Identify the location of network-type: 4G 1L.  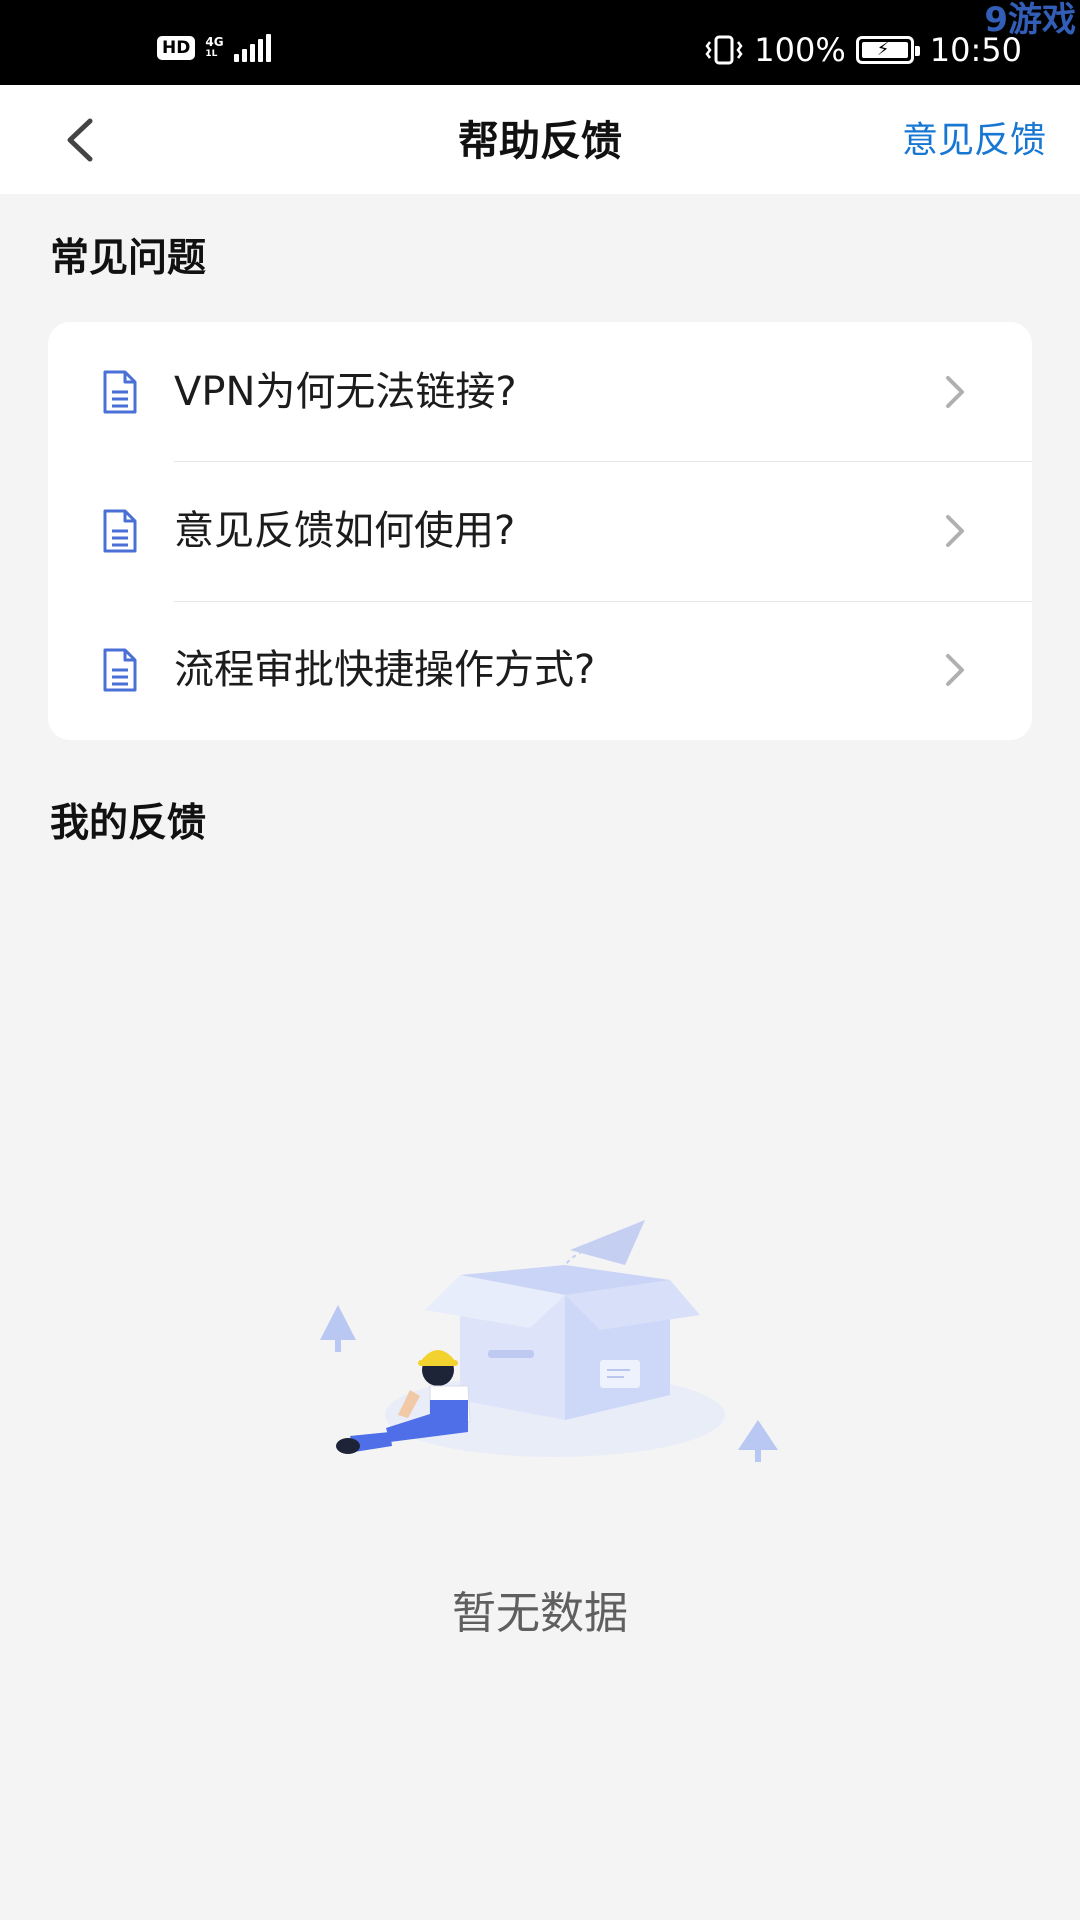
(214, 48).